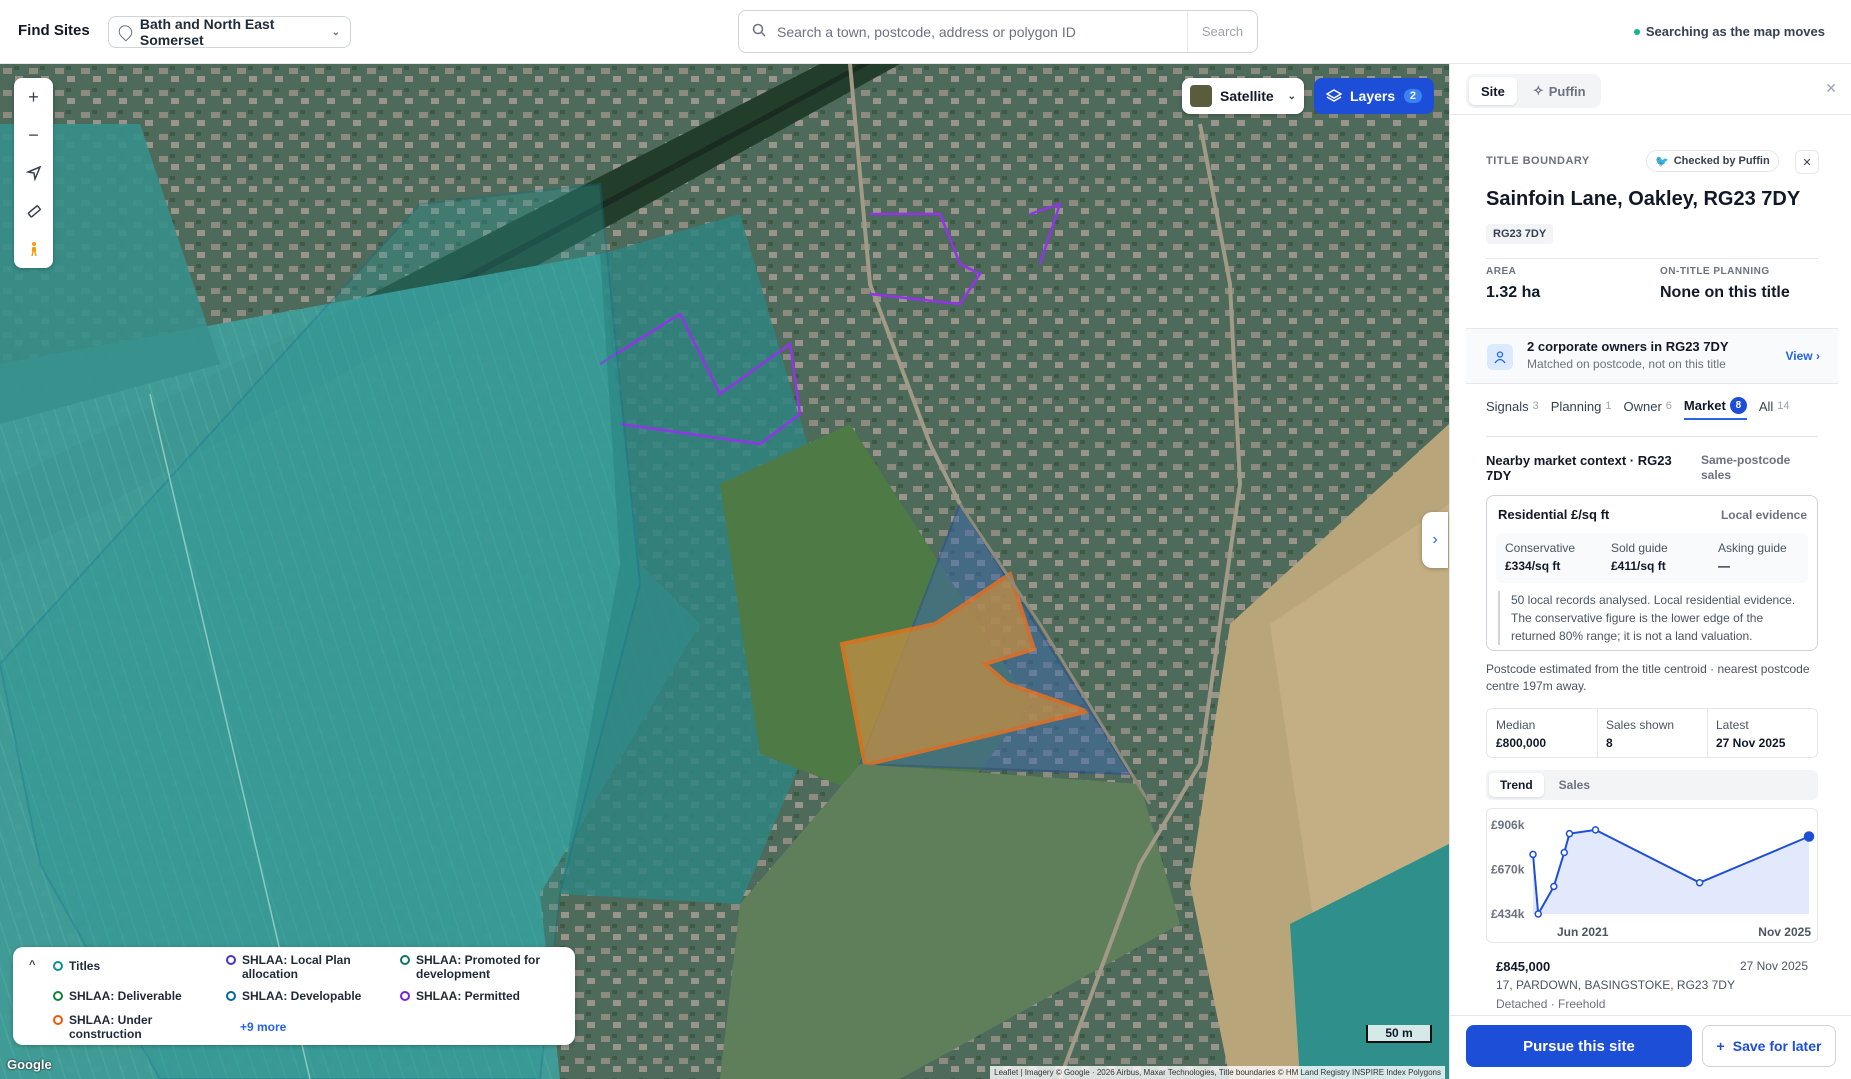 Image resolution: width=1851 pixels, height=1079 pixels. What do you see at coordinates (1523, 966) in the screenshot?
I see `sale-price: £845,000` at bounding box center [1523, 966].